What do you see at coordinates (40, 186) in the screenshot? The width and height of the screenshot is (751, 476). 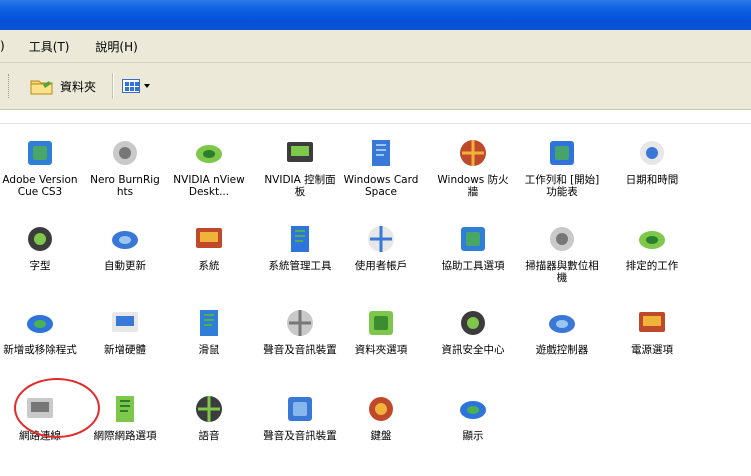 I see `control-panel-item-label: Adobe Version Cue CS3` at bounding box center [40, 186].